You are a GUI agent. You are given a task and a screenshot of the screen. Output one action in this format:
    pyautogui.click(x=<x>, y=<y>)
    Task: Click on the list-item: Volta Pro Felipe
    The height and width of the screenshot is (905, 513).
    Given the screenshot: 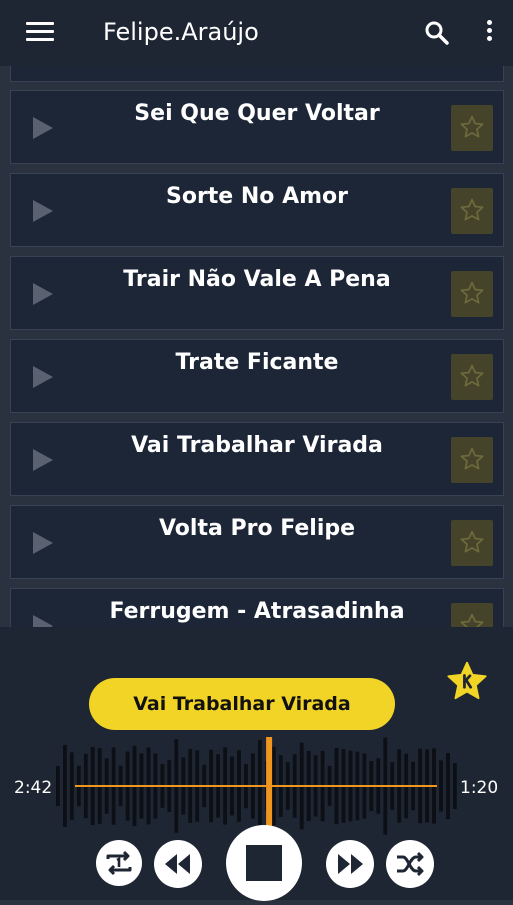 What is the action you would take?
    pyautogui.click(x=257, y=542)
    